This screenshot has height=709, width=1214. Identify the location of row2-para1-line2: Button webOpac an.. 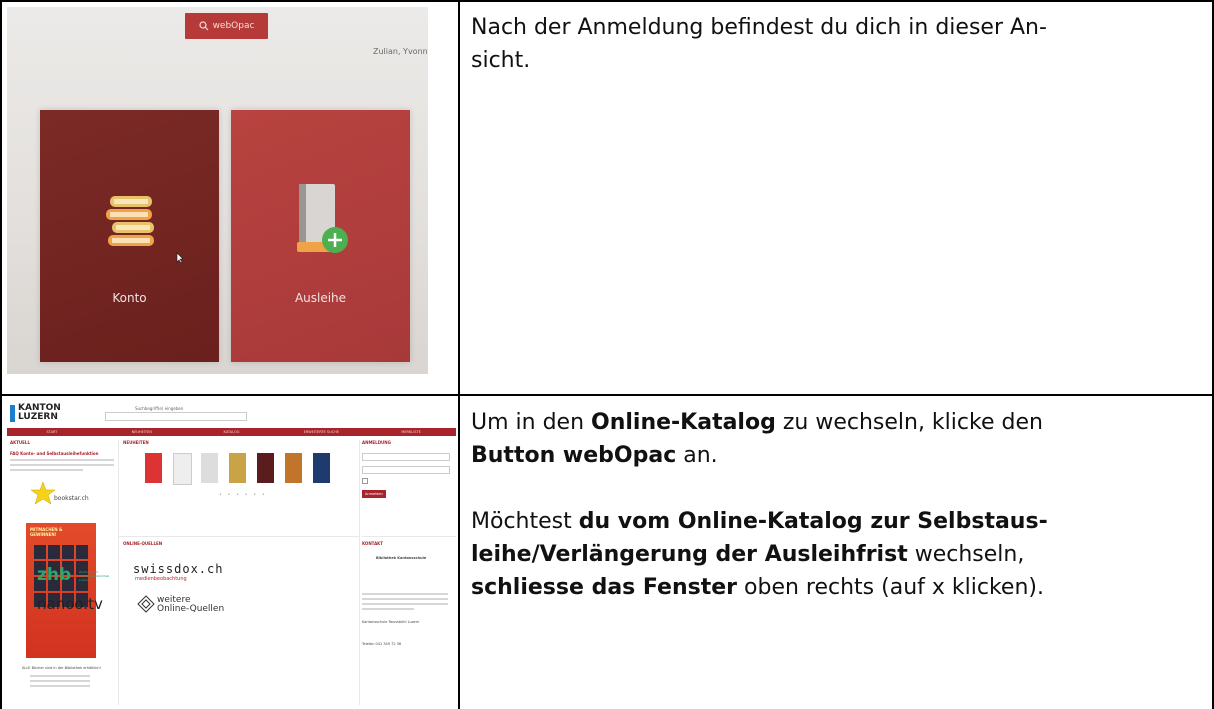
(838, 455).